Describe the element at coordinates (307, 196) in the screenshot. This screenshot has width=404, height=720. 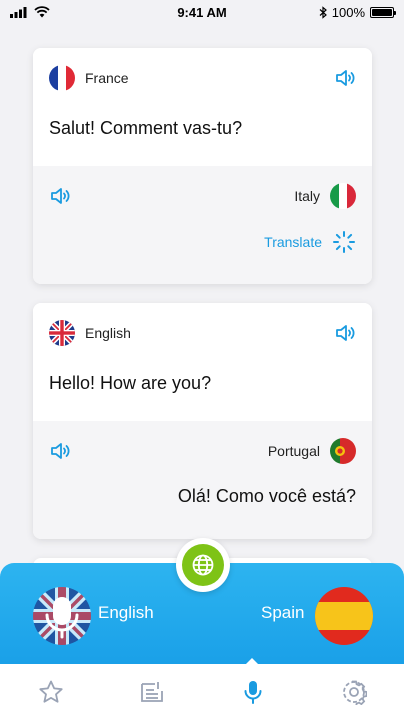
I see `target-language-label: Italy` at that location.